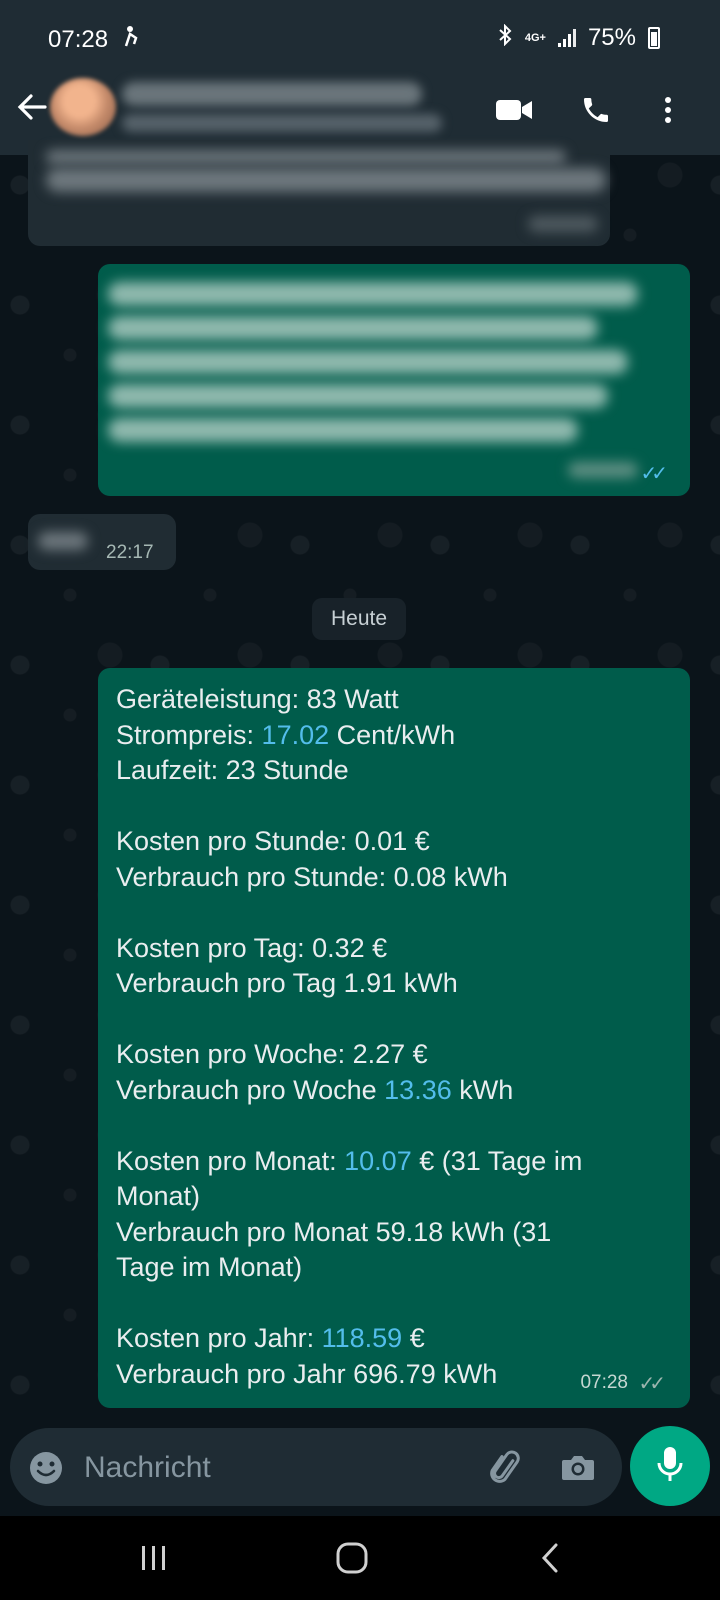 The height and width of the screenshot is (1600, 720). Describe the element at coordinates (550, 1558) in the screenshot. I see `back-nav-icon` at that location.